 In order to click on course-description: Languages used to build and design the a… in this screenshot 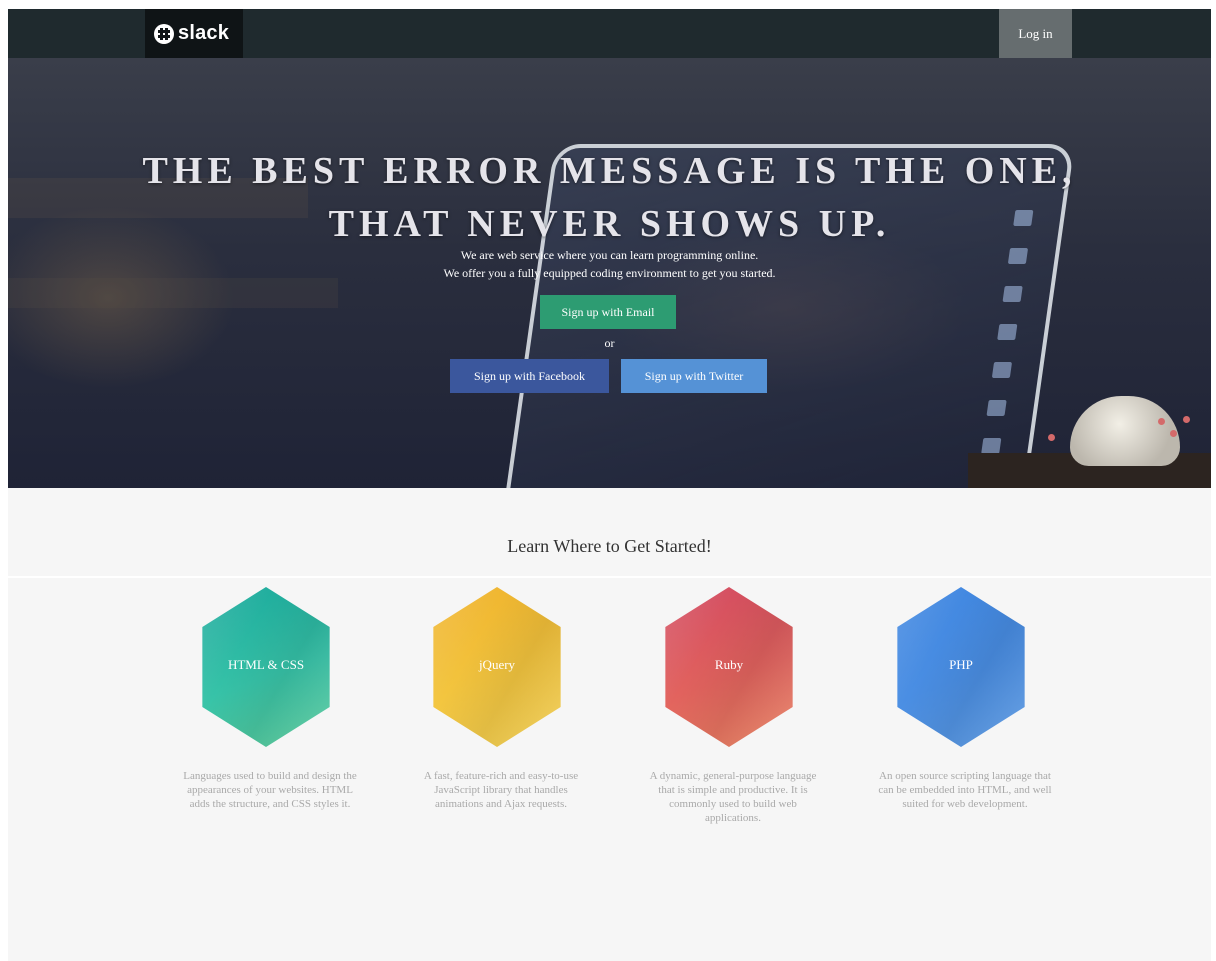, I will do `click(270, 790)`.